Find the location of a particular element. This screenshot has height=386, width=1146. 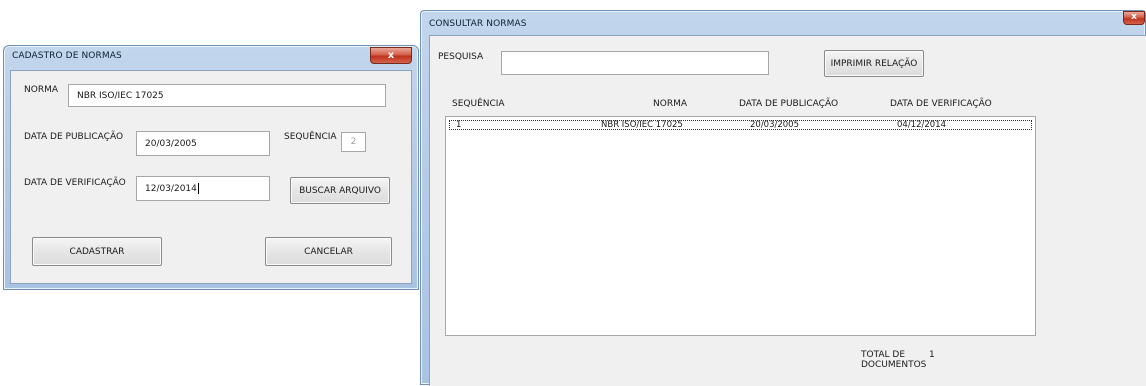

data-verificacao-input: 12/03/2014 is located at coordinates (203, 188).